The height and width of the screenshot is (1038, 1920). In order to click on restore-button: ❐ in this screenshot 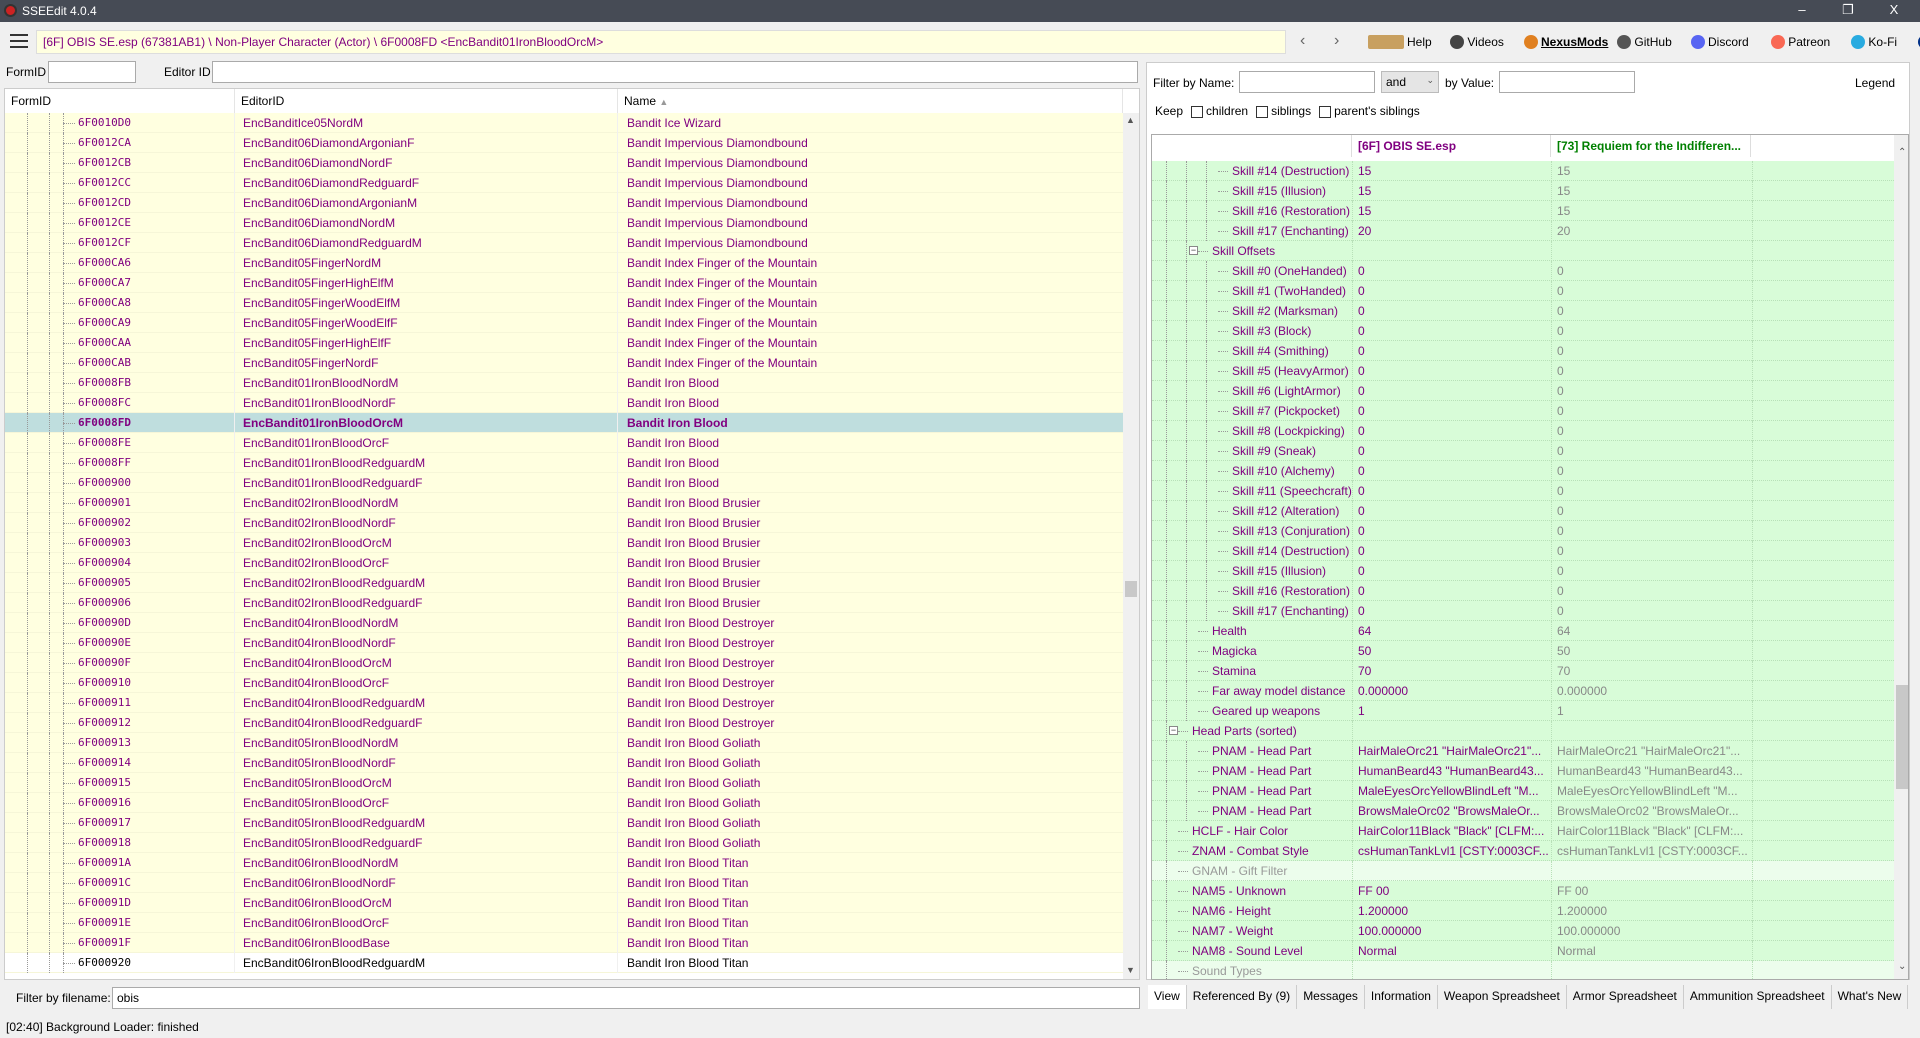, I will do `click(1848, 11)`.